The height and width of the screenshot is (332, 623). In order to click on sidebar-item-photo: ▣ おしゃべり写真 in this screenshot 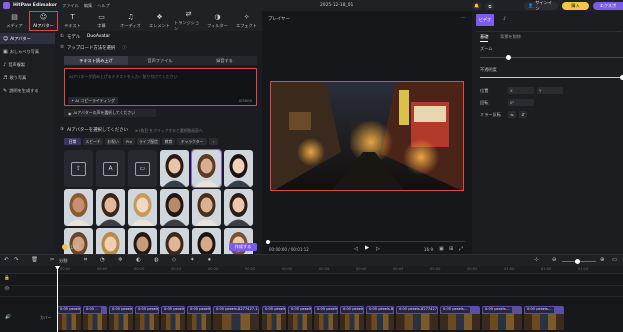, I will do `click(27, 51)`.